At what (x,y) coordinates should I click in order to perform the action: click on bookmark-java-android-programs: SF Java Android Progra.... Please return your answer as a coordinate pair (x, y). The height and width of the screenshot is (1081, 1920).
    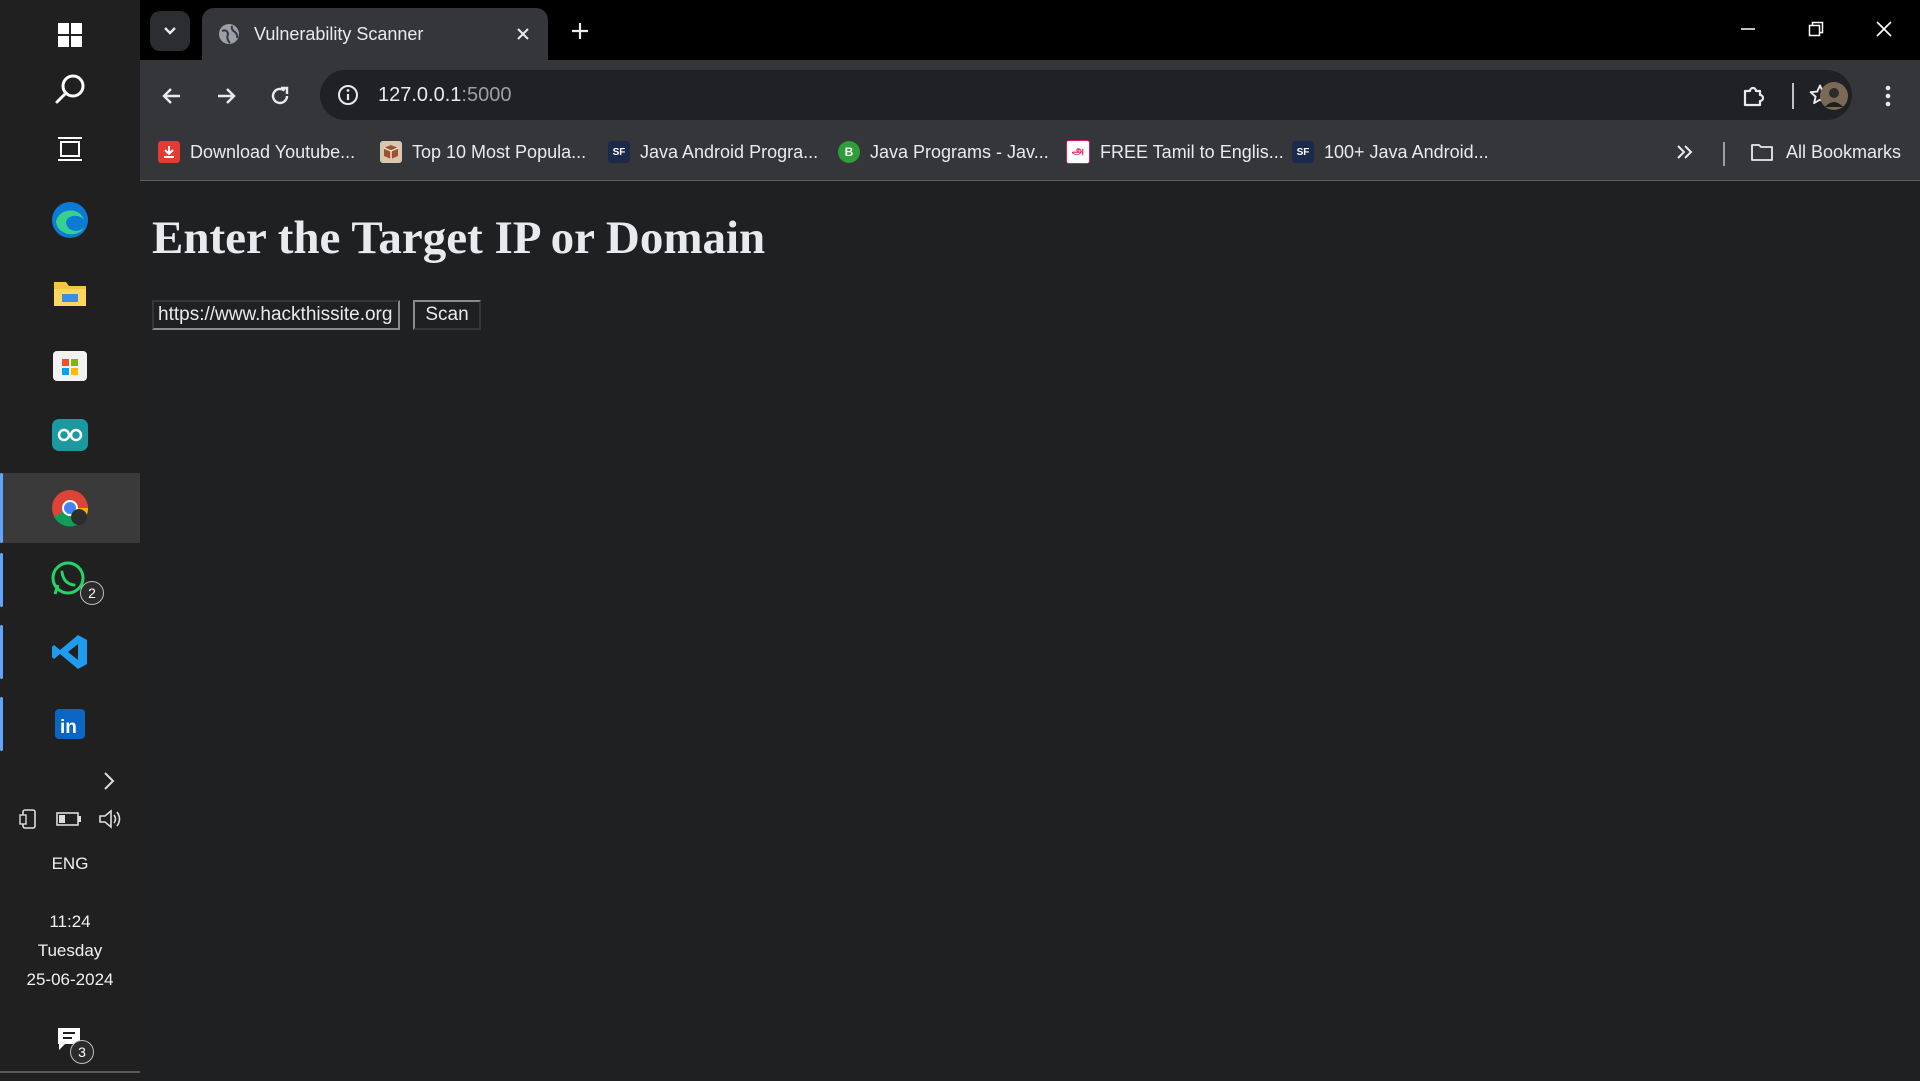
    Looking at the image, I should click on (713, 152).